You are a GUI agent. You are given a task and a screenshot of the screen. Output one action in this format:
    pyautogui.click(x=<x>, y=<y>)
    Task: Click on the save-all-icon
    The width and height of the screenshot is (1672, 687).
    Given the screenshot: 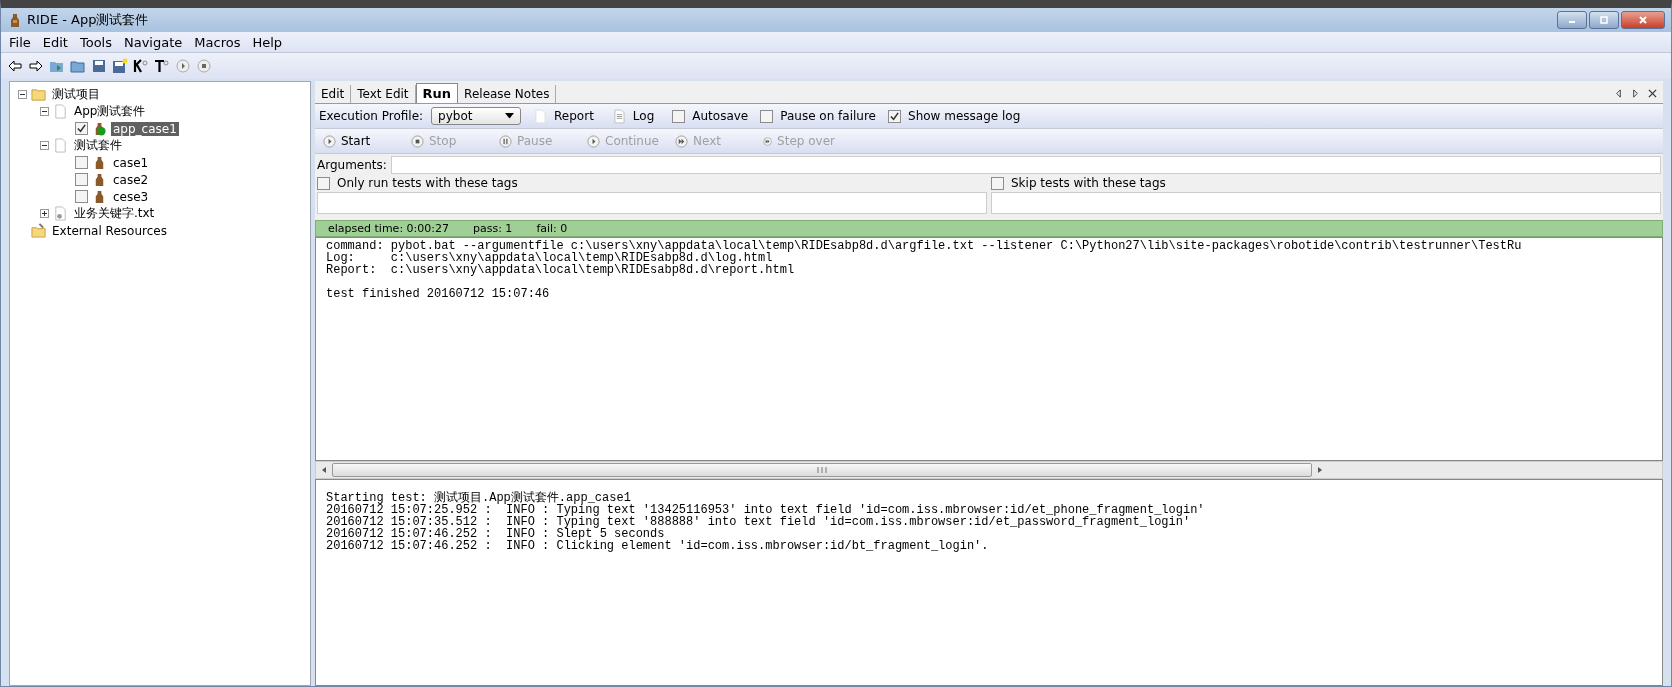 What is the action you would take?
    pyautogui.click(x=120, y=66)
    